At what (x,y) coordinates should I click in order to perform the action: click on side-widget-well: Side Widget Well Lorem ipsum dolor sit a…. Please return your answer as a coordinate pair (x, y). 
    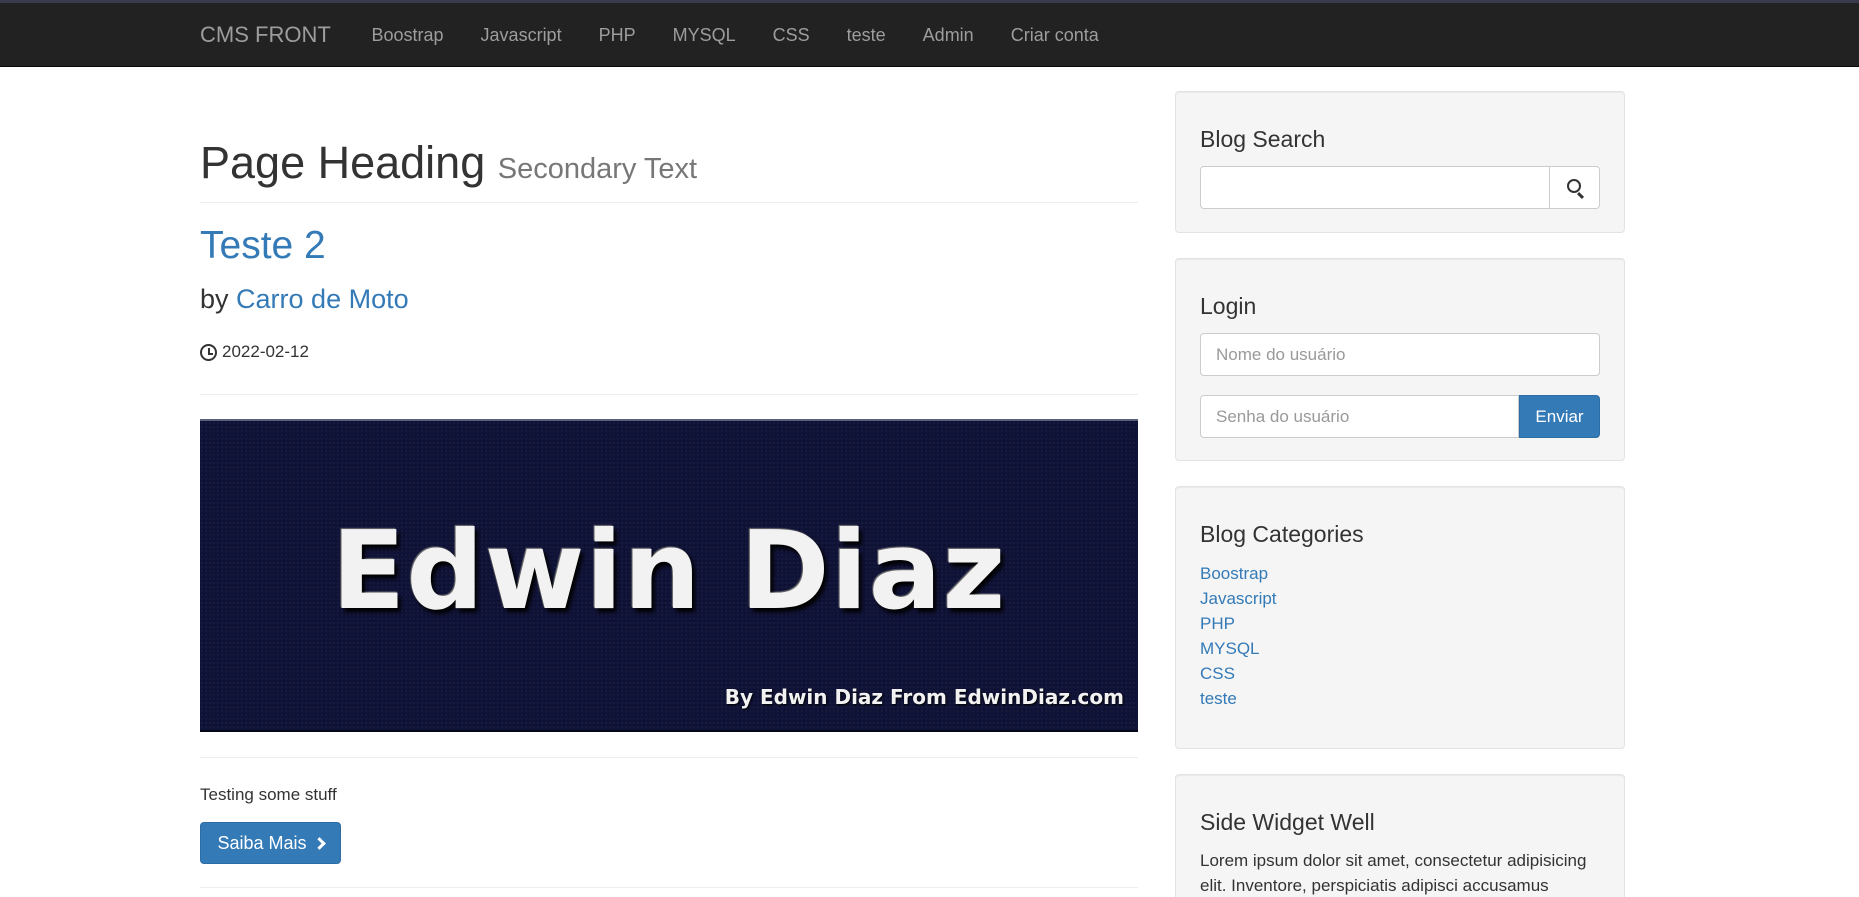
    Looking at the image, I should click on (1400, 835).